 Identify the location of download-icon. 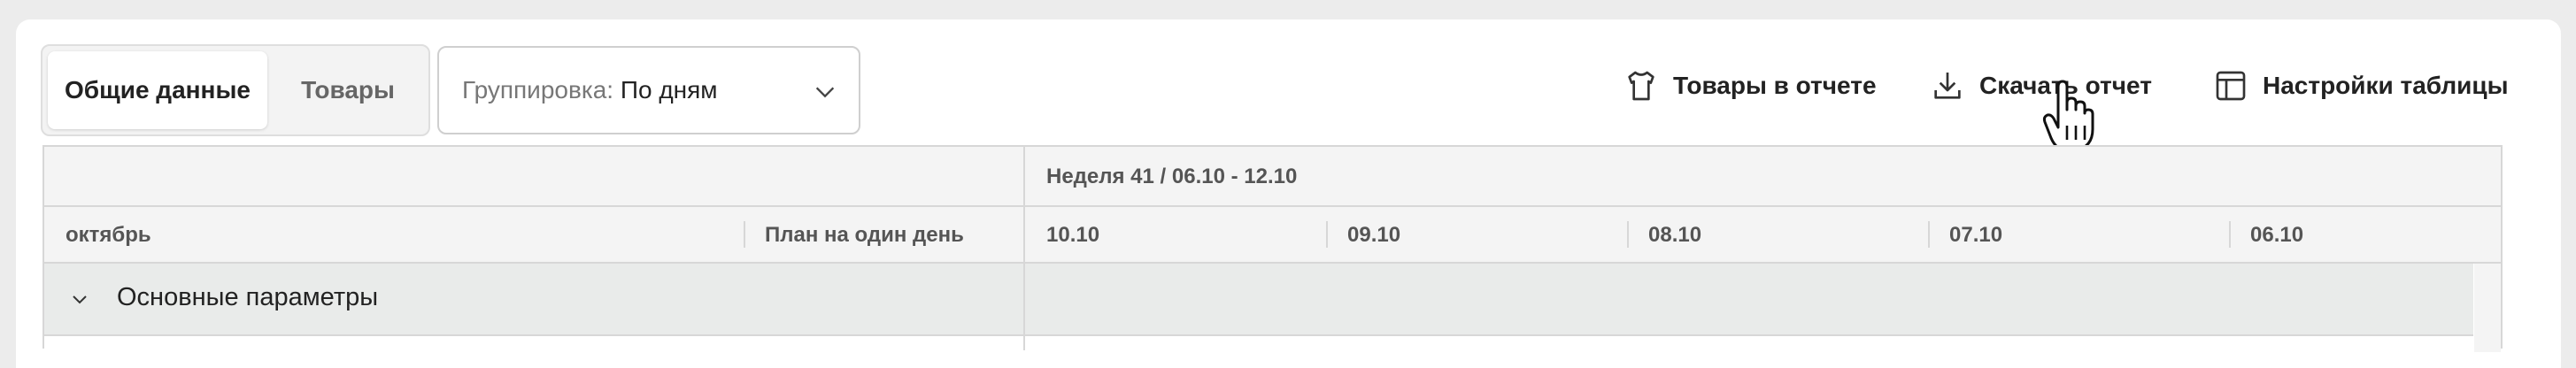
(1947, 86).